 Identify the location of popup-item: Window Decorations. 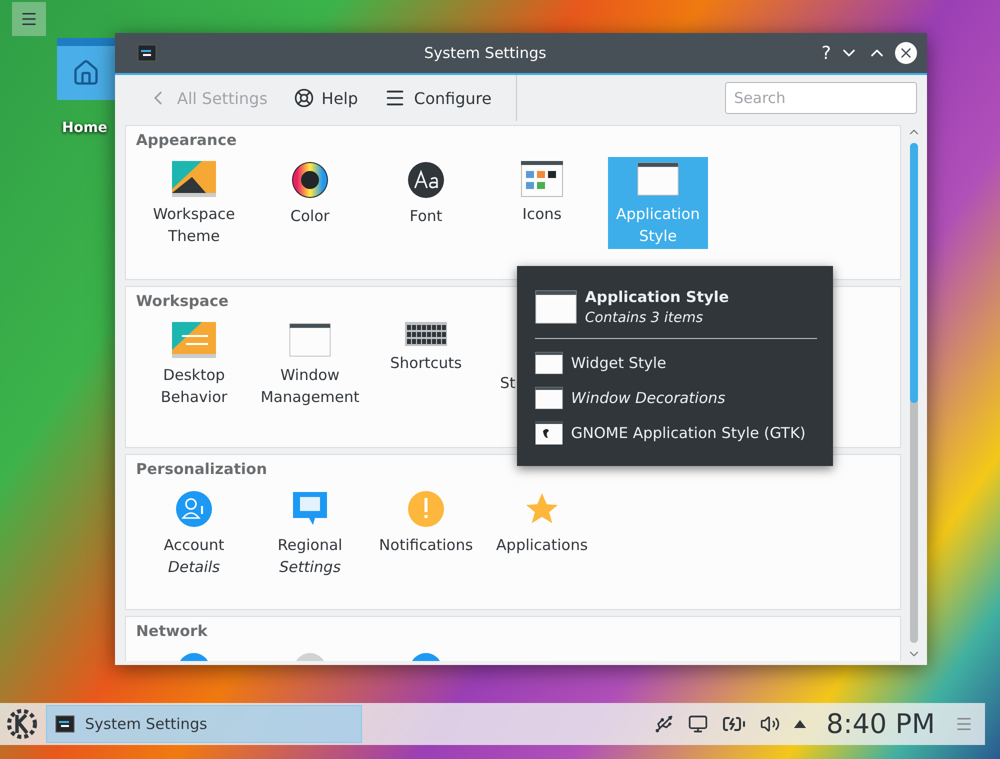
(648, 397).